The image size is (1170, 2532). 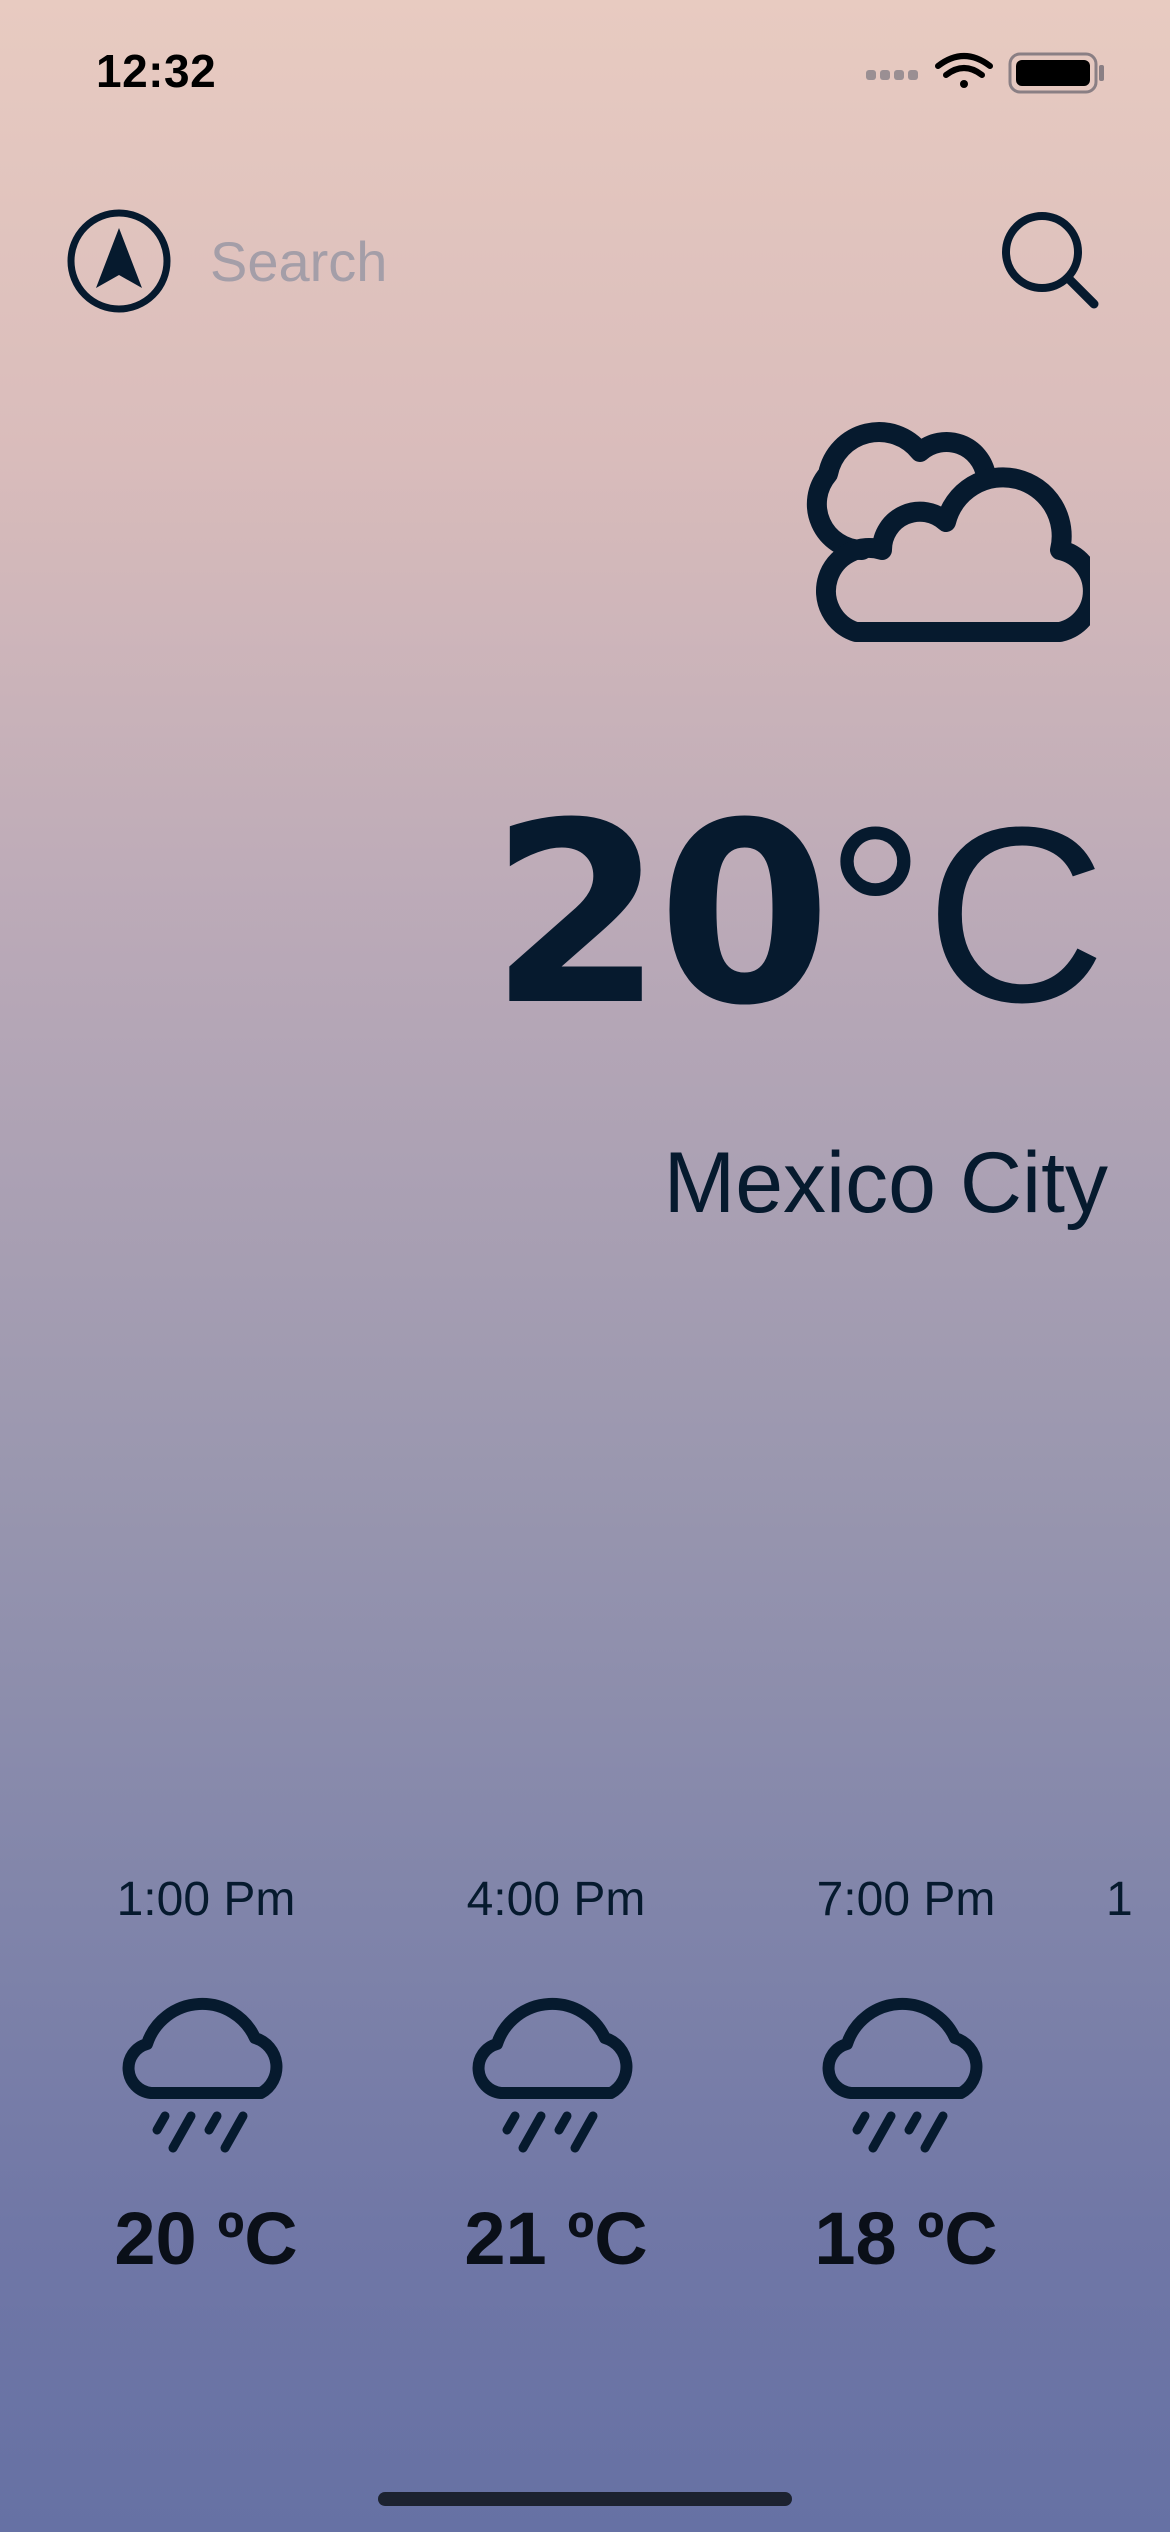 I want to click on forecast-time: 4:00 Pm, so click(x=556, y=1899).